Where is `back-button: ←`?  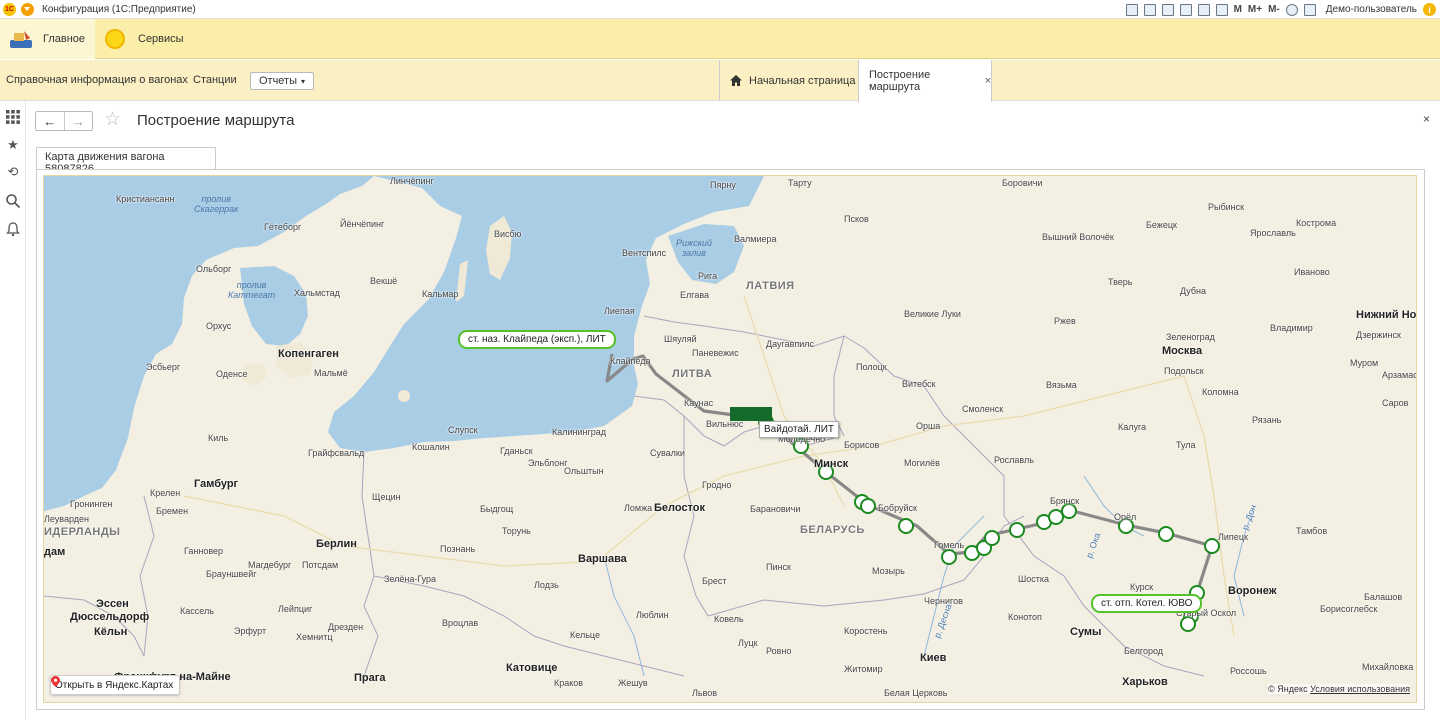 back-button: ← is located at coordinates (50, 121).